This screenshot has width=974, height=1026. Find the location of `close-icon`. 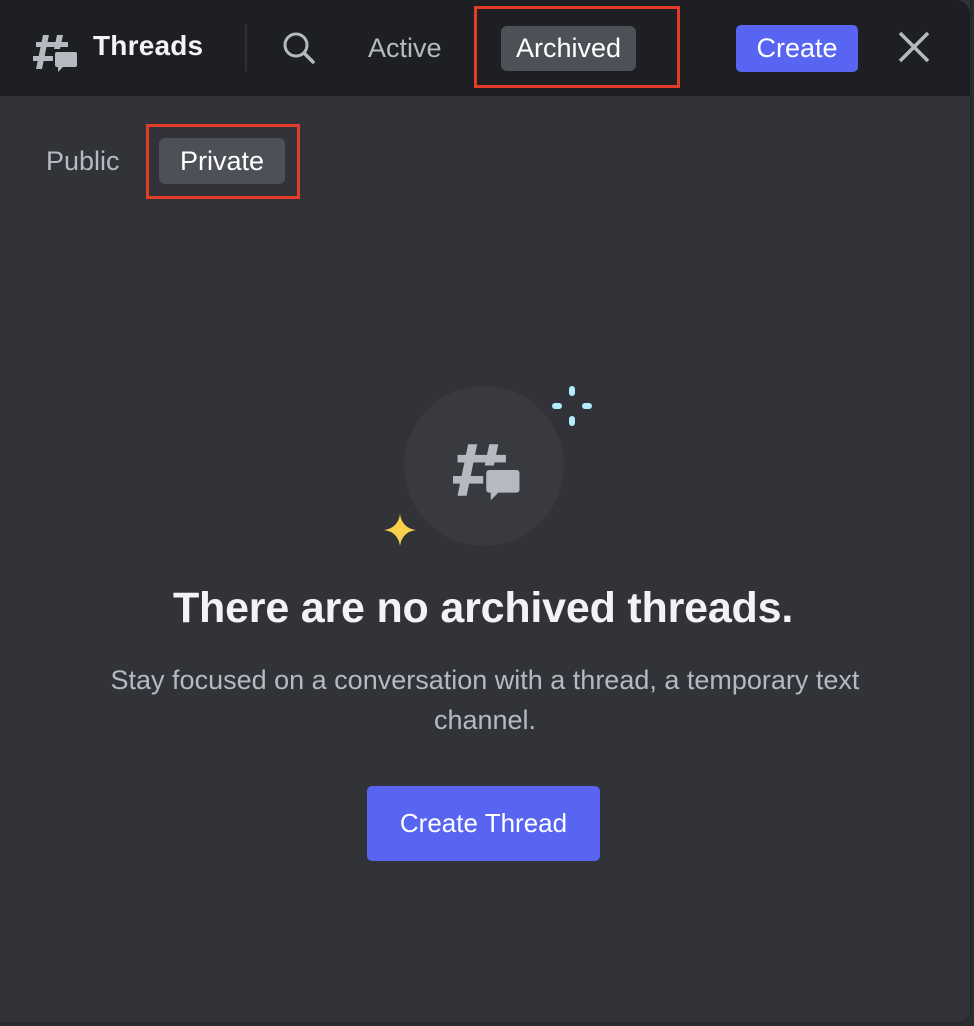

close-icon is located at coordinates (914, 47).